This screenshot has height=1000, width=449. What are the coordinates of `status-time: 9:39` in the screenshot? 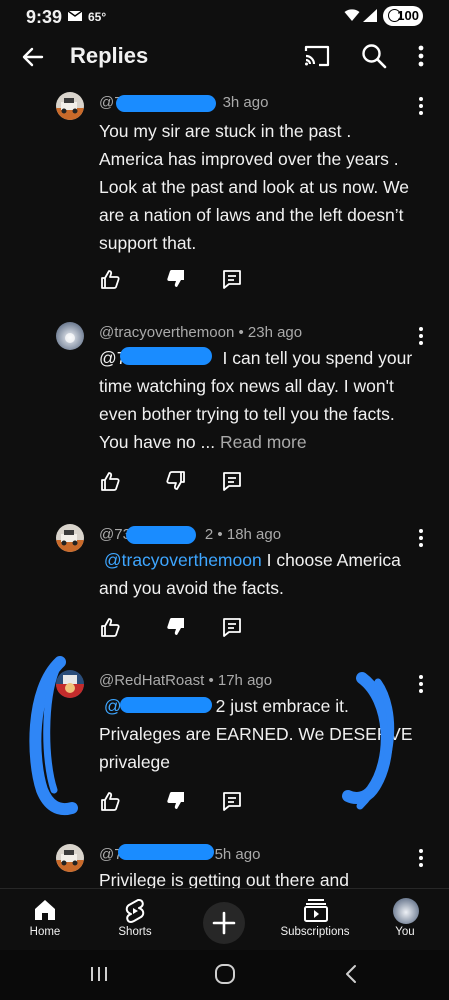 It's located at (44, 17).